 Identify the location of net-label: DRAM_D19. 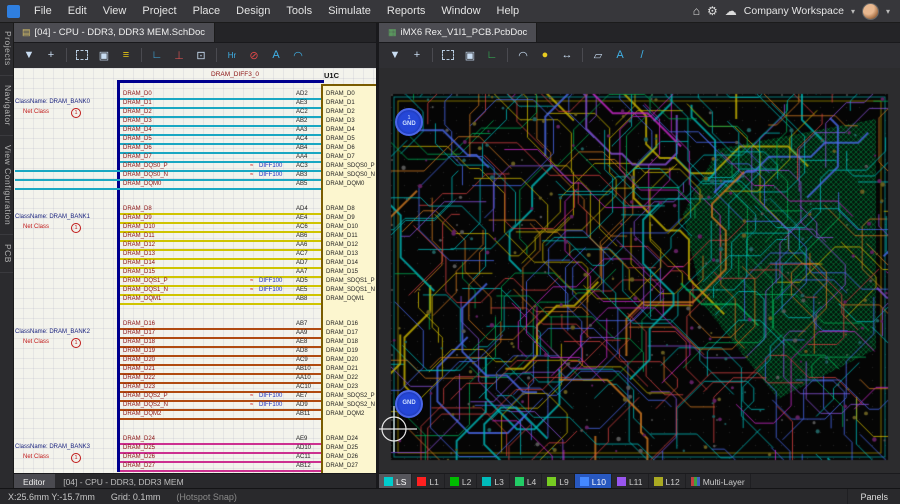
(139, 351).